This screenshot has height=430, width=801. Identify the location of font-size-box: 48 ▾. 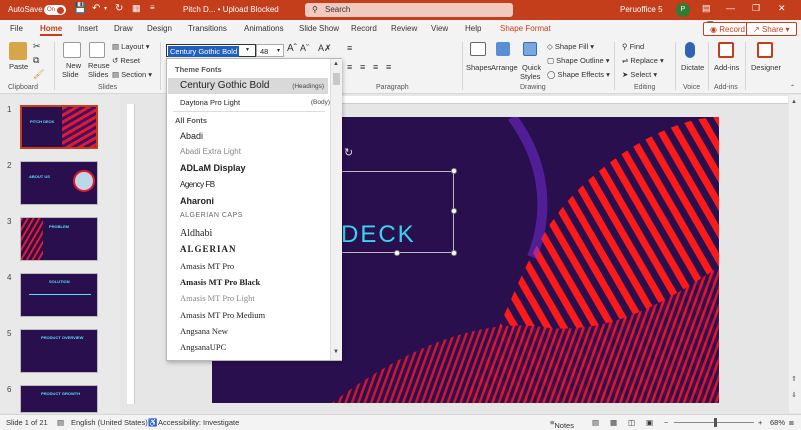
(270, 50).